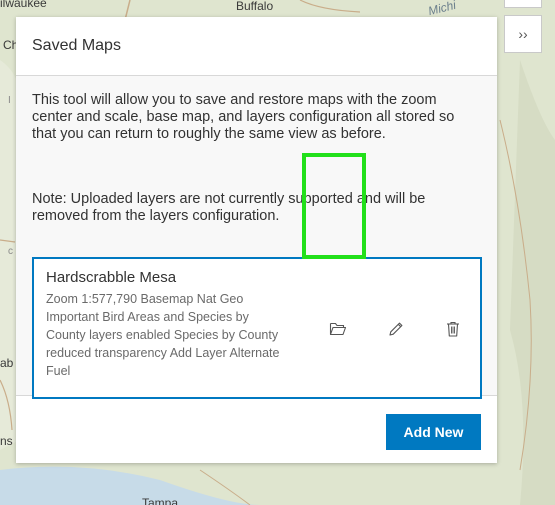 The height and width of the screenshot is (505, 555). I want to click on trash-icon, so click(453, 329).